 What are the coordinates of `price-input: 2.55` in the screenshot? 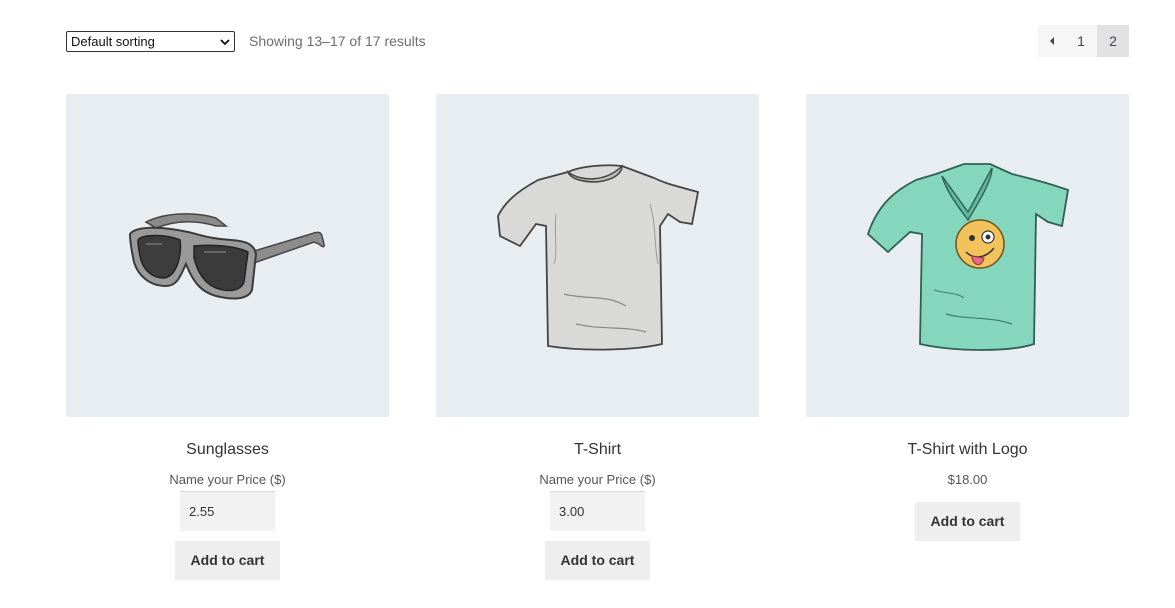 It's located at (227, 511).